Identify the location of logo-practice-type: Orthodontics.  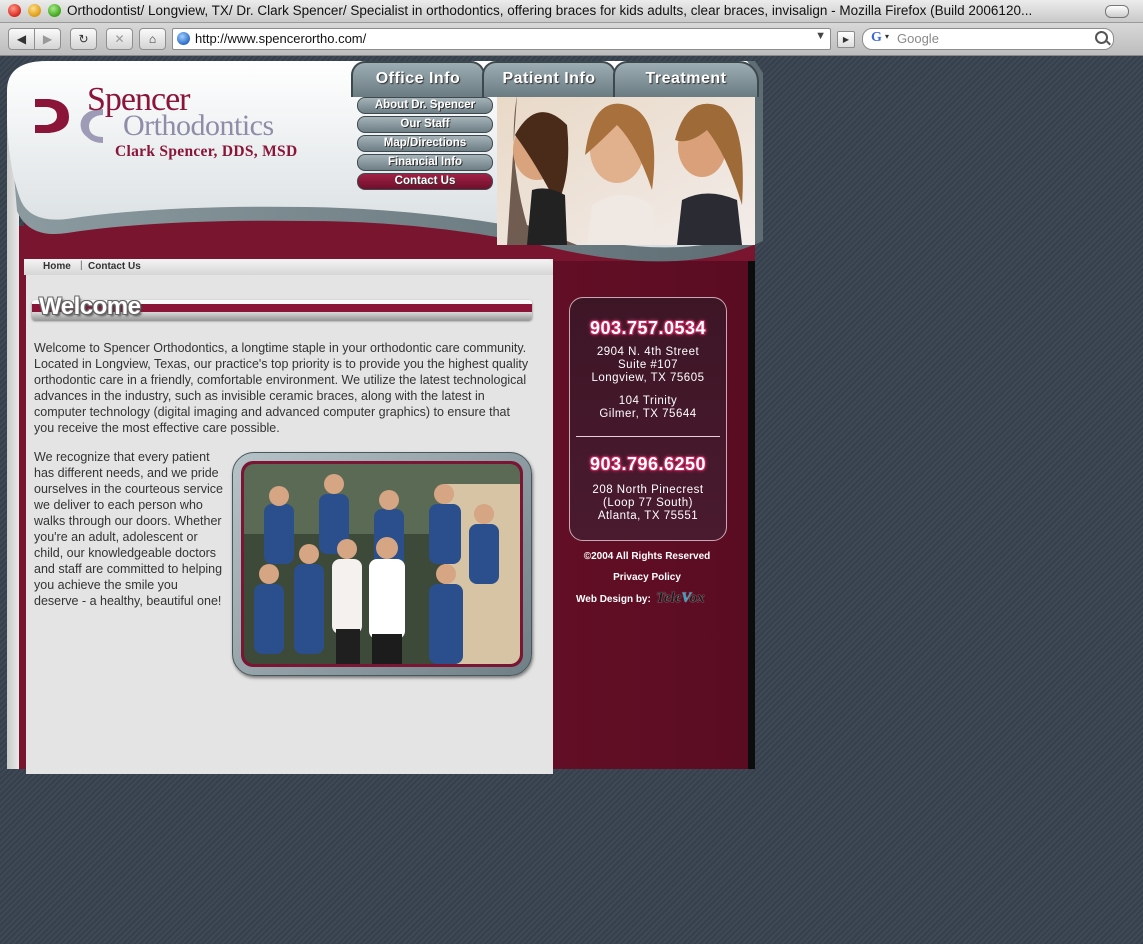
(198, 125).